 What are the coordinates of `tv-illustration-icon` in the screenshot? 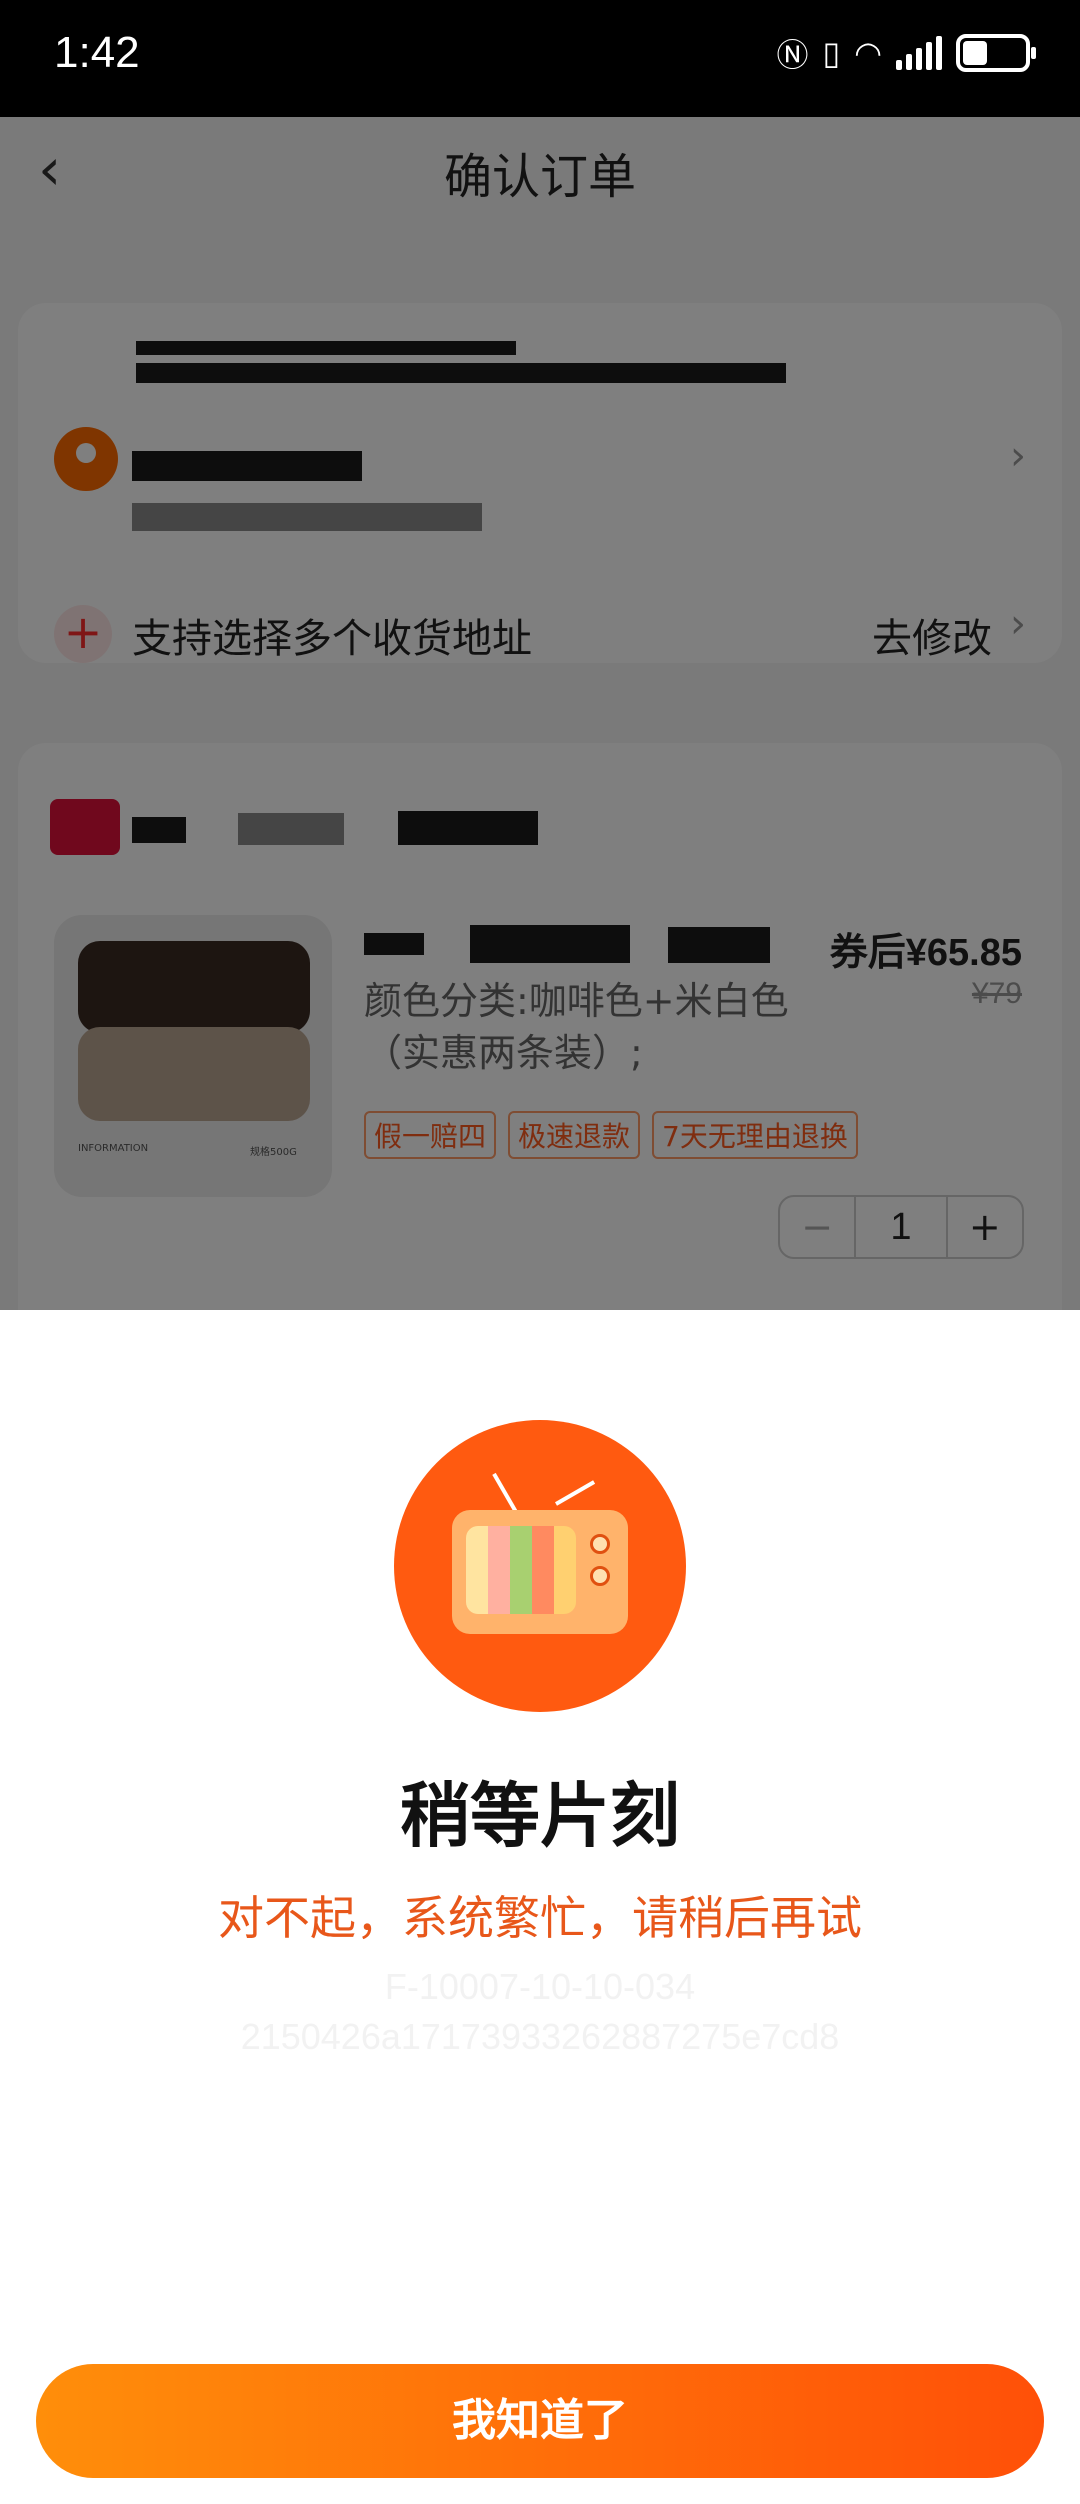 It's located at (540, 1566).